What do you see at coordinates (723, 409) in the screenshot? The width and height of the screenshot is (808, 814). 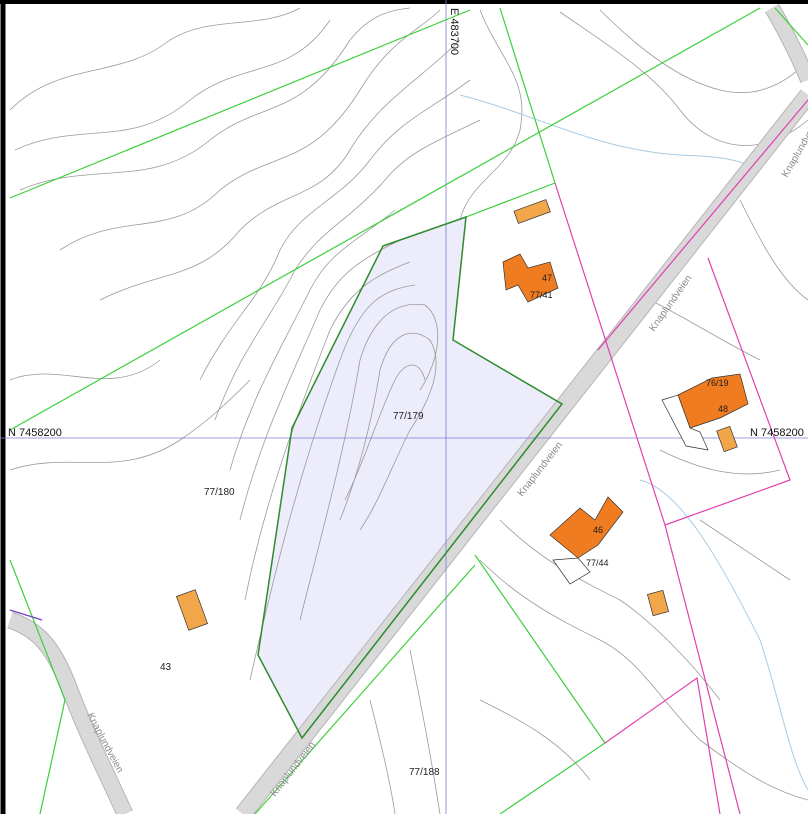 I see `house-number-east: 48` at bounding box center [723, 409].